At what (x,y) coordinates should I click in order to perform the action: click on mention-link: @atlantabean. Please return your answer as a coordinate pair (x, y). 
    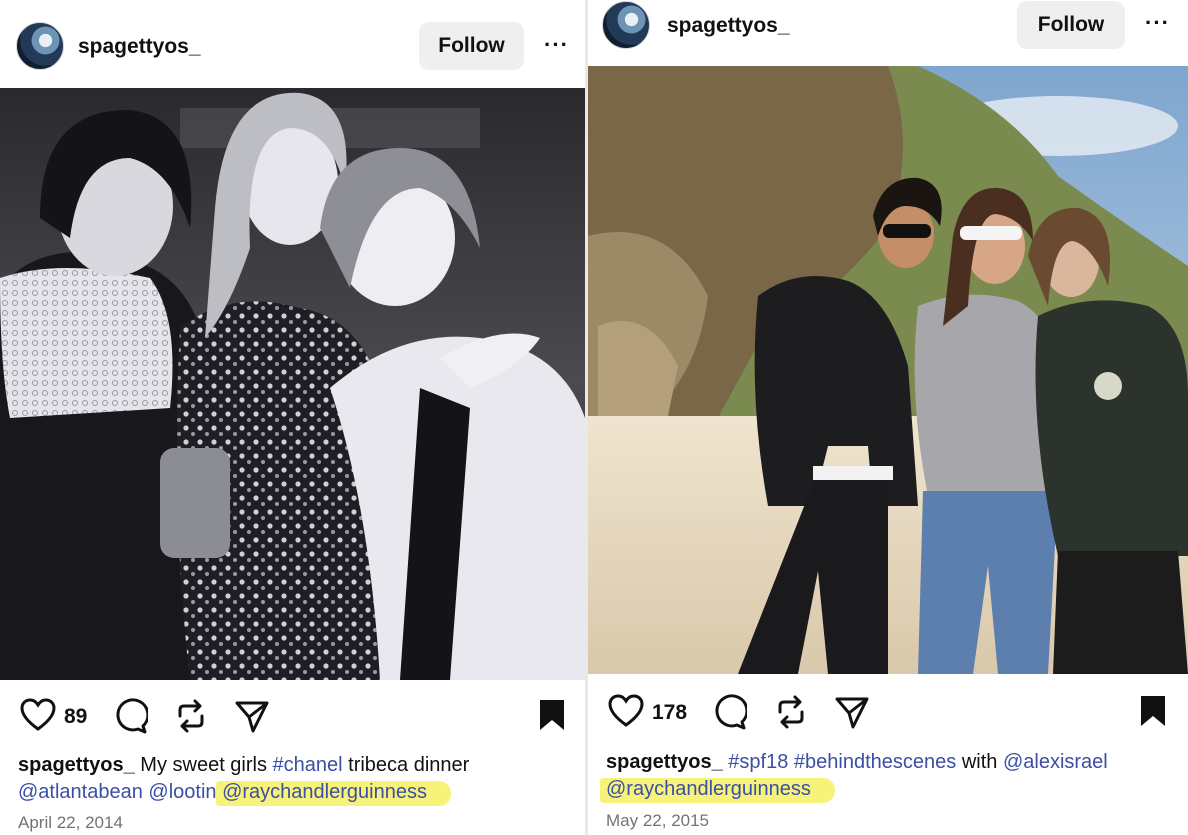
    Looking at the image, I should click on (80, 792).